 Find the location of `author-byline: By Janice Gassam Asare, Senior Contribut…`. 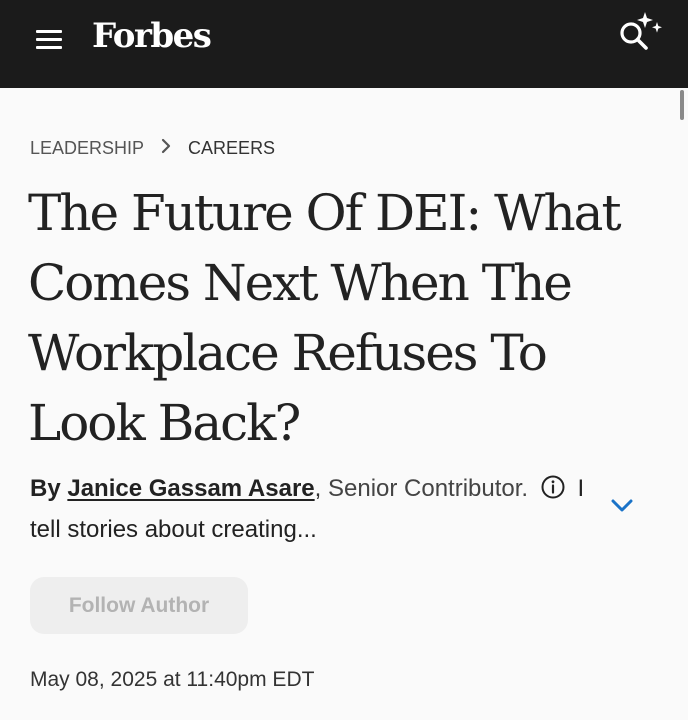

author-byline: By Janice Gassam Asare, Senior Contribut… is located at coordinates (310, 509).